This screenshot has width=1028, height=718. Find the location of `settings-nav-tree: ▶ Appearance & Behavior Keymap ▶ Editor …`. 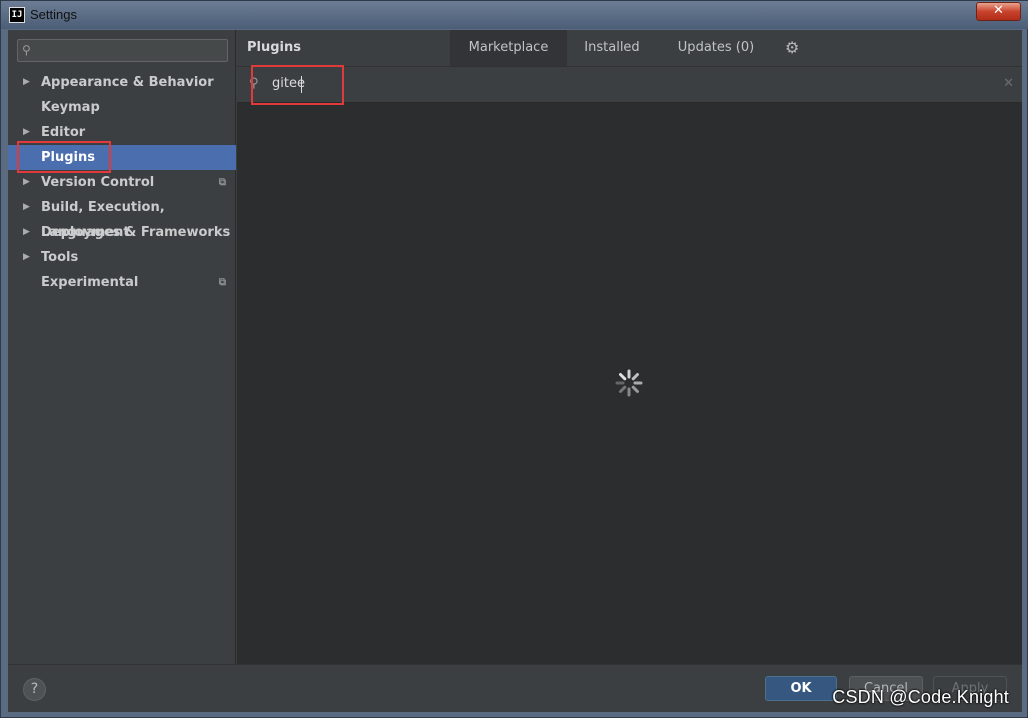

settings-nav-tree: ▶ Appearance & Behavior Keymap ▶ Editor … is located at coordinates (122, 182).